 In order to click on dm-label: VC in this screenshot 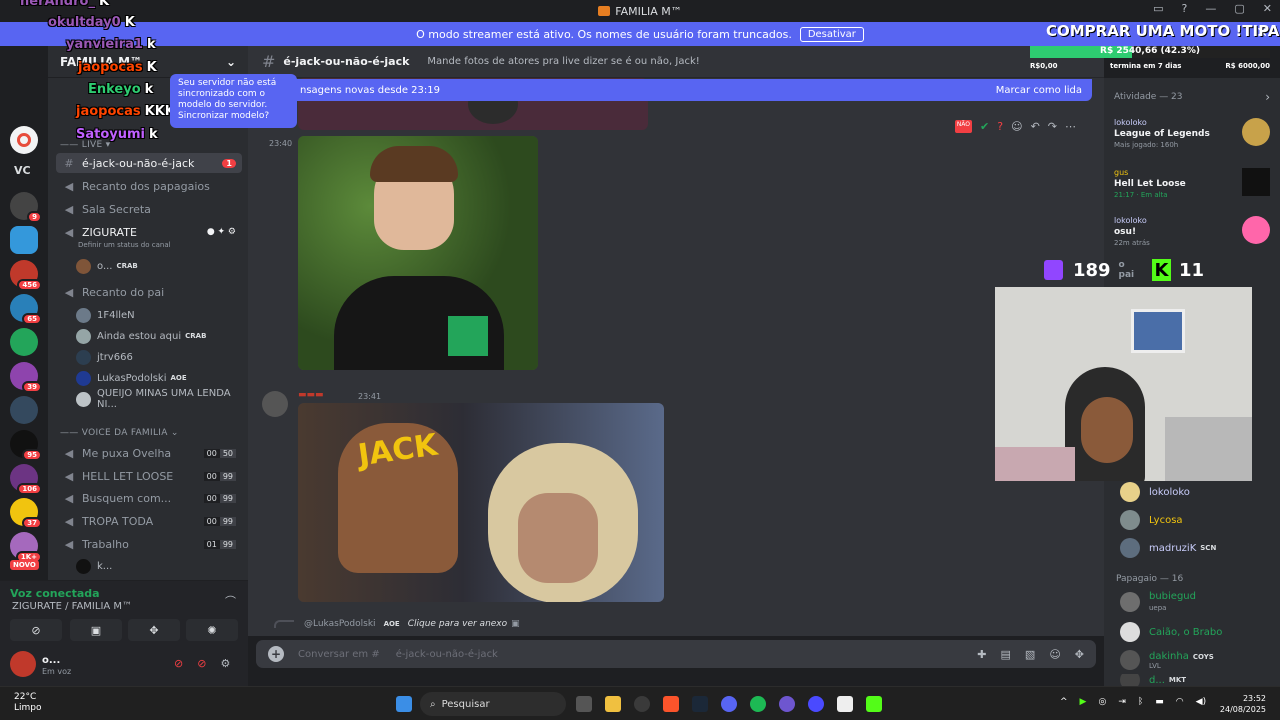, I will do `click(22, 170)`.